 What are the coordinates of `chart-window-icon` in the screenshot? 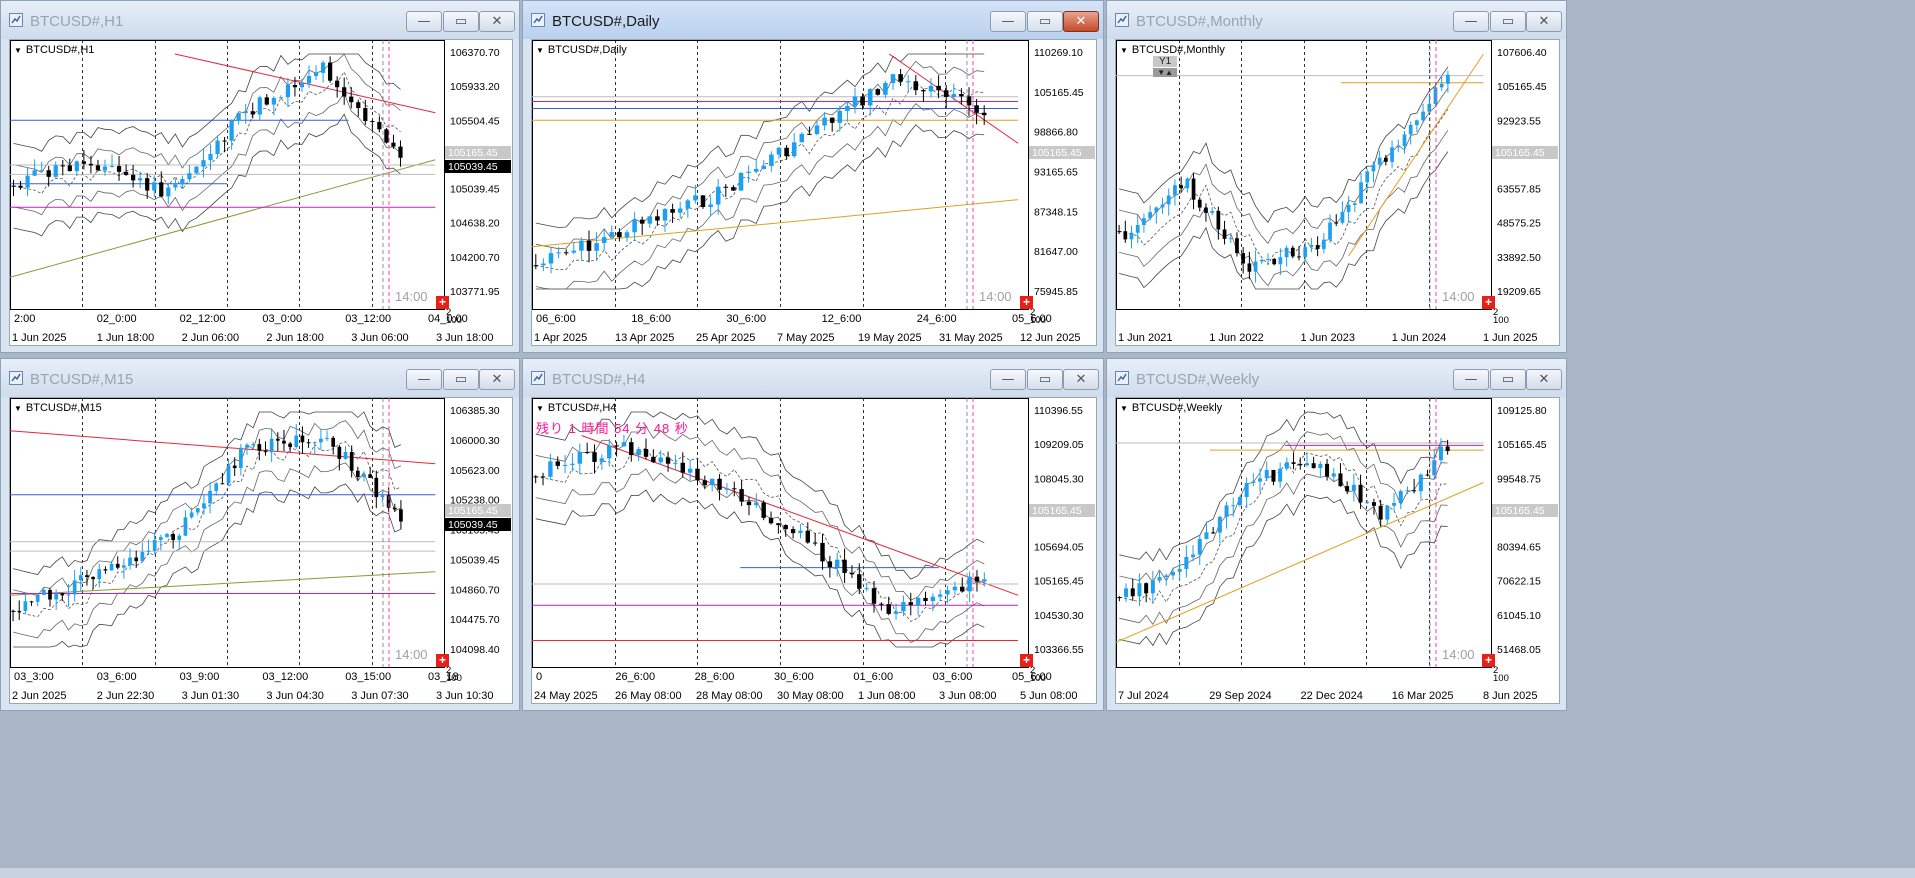 It's located at (538, 20).